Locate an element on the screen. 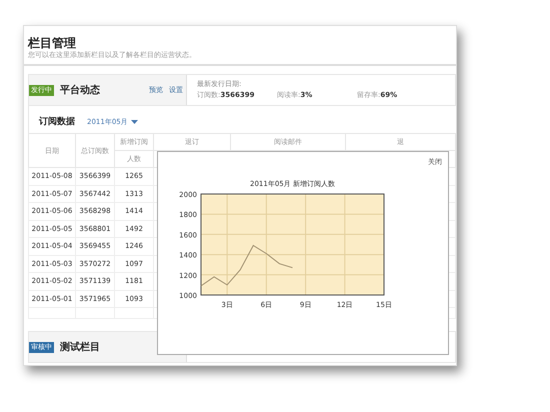  caret-icon is located at coordinates (134, 122).